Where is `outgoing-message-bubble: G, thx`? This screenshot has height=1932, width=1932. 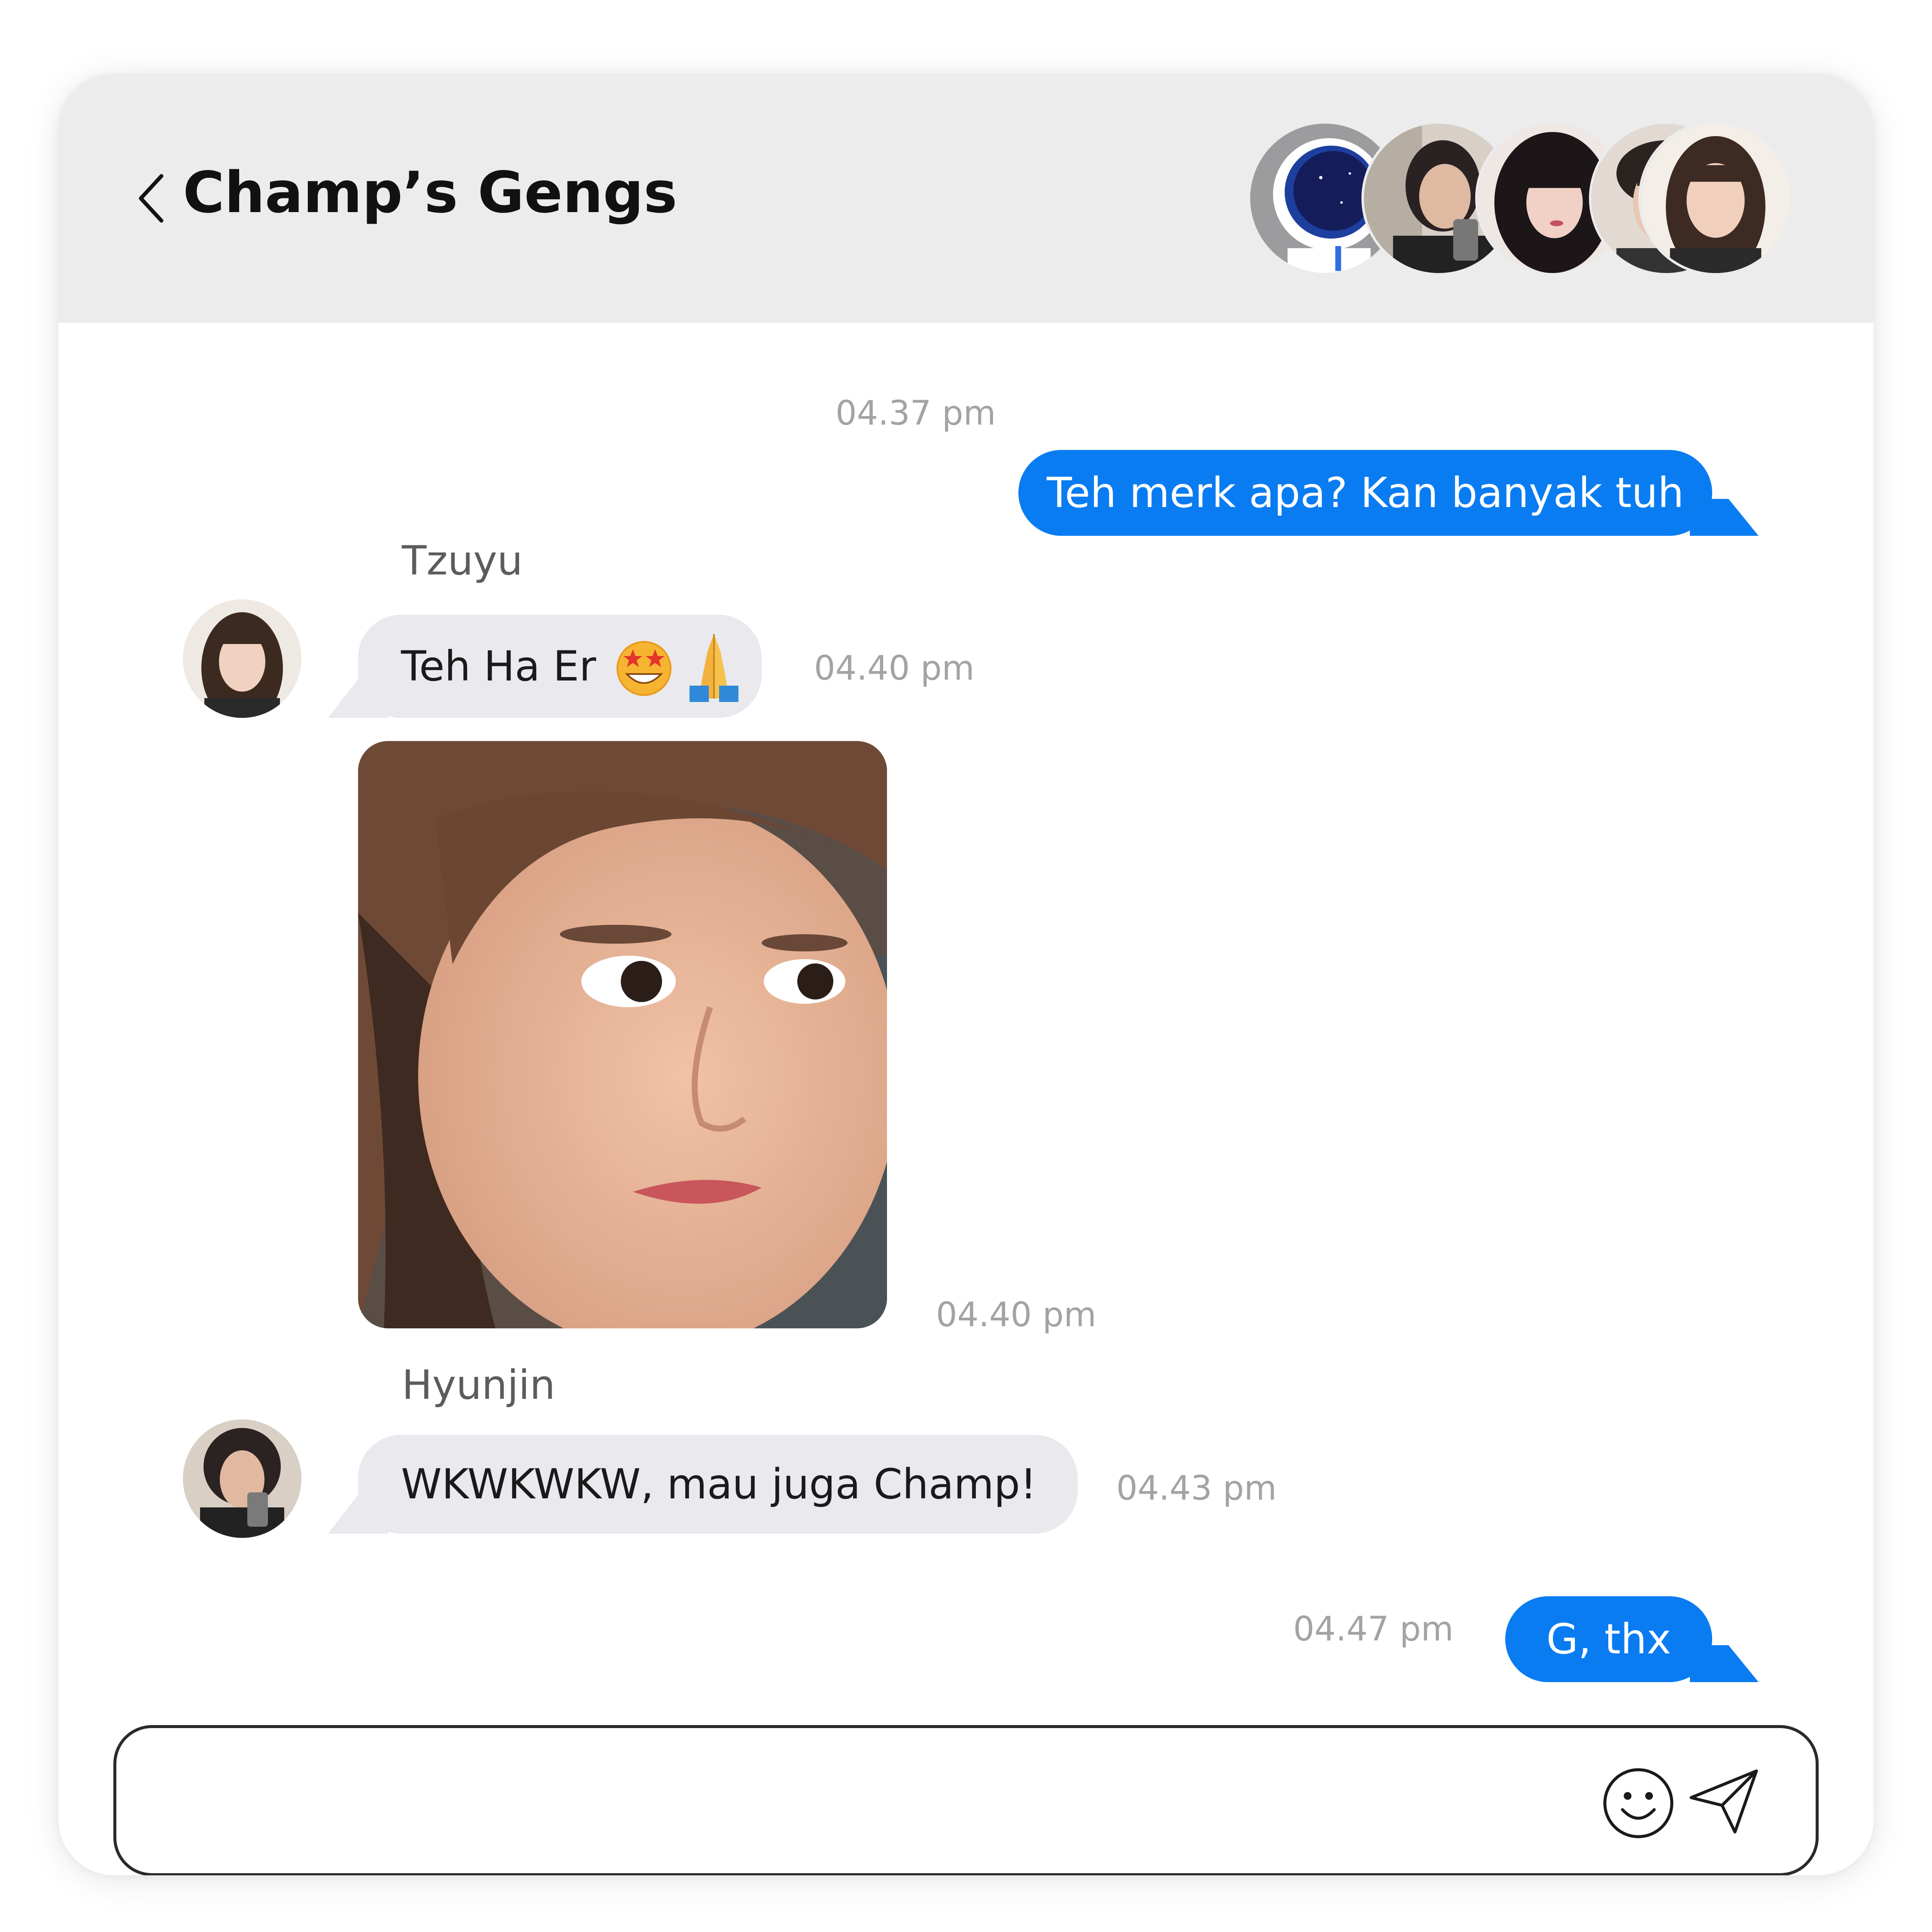 outgoing-message-bubble: G, thx is located at coordinates (1609, 1639).